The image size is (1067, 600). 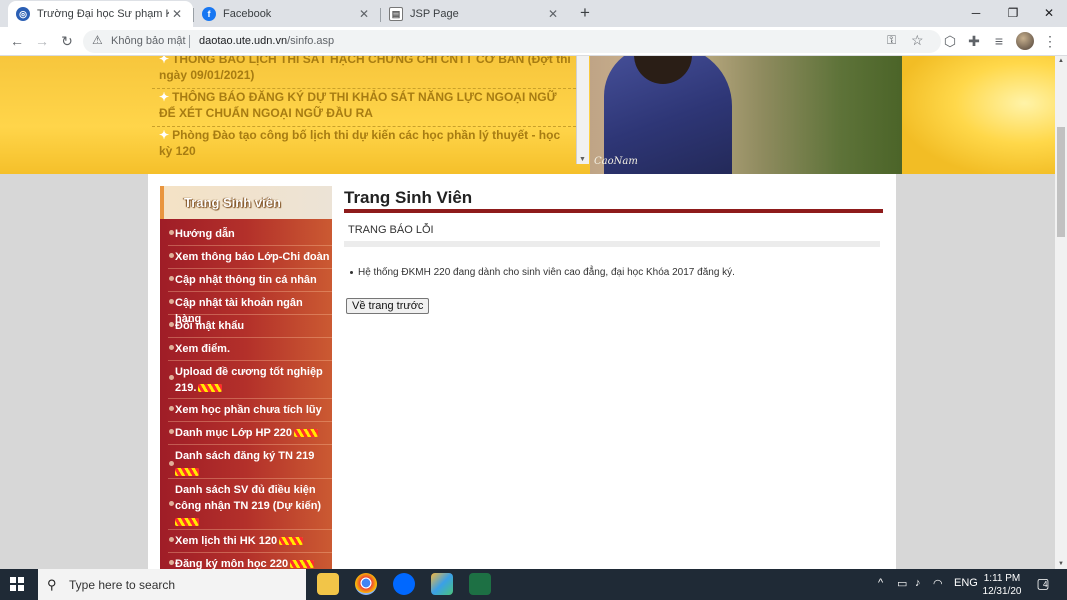 What do you see at coordinates (404, 584) in the screenshot?
I see `zalo-icon` at bounding box center [404, 584].